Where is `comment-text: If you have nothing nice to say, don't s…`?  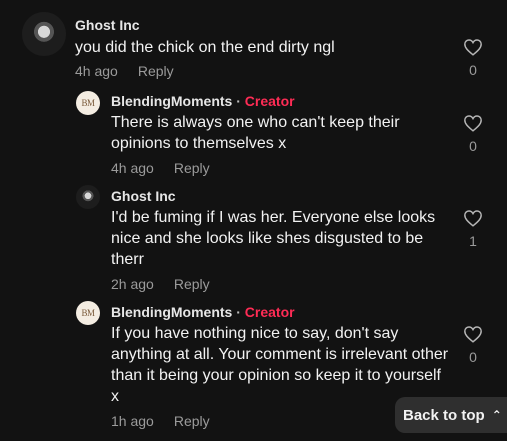
comment-text: If you have nothing nice to say, don't s… is located at coordinates (280, 365).